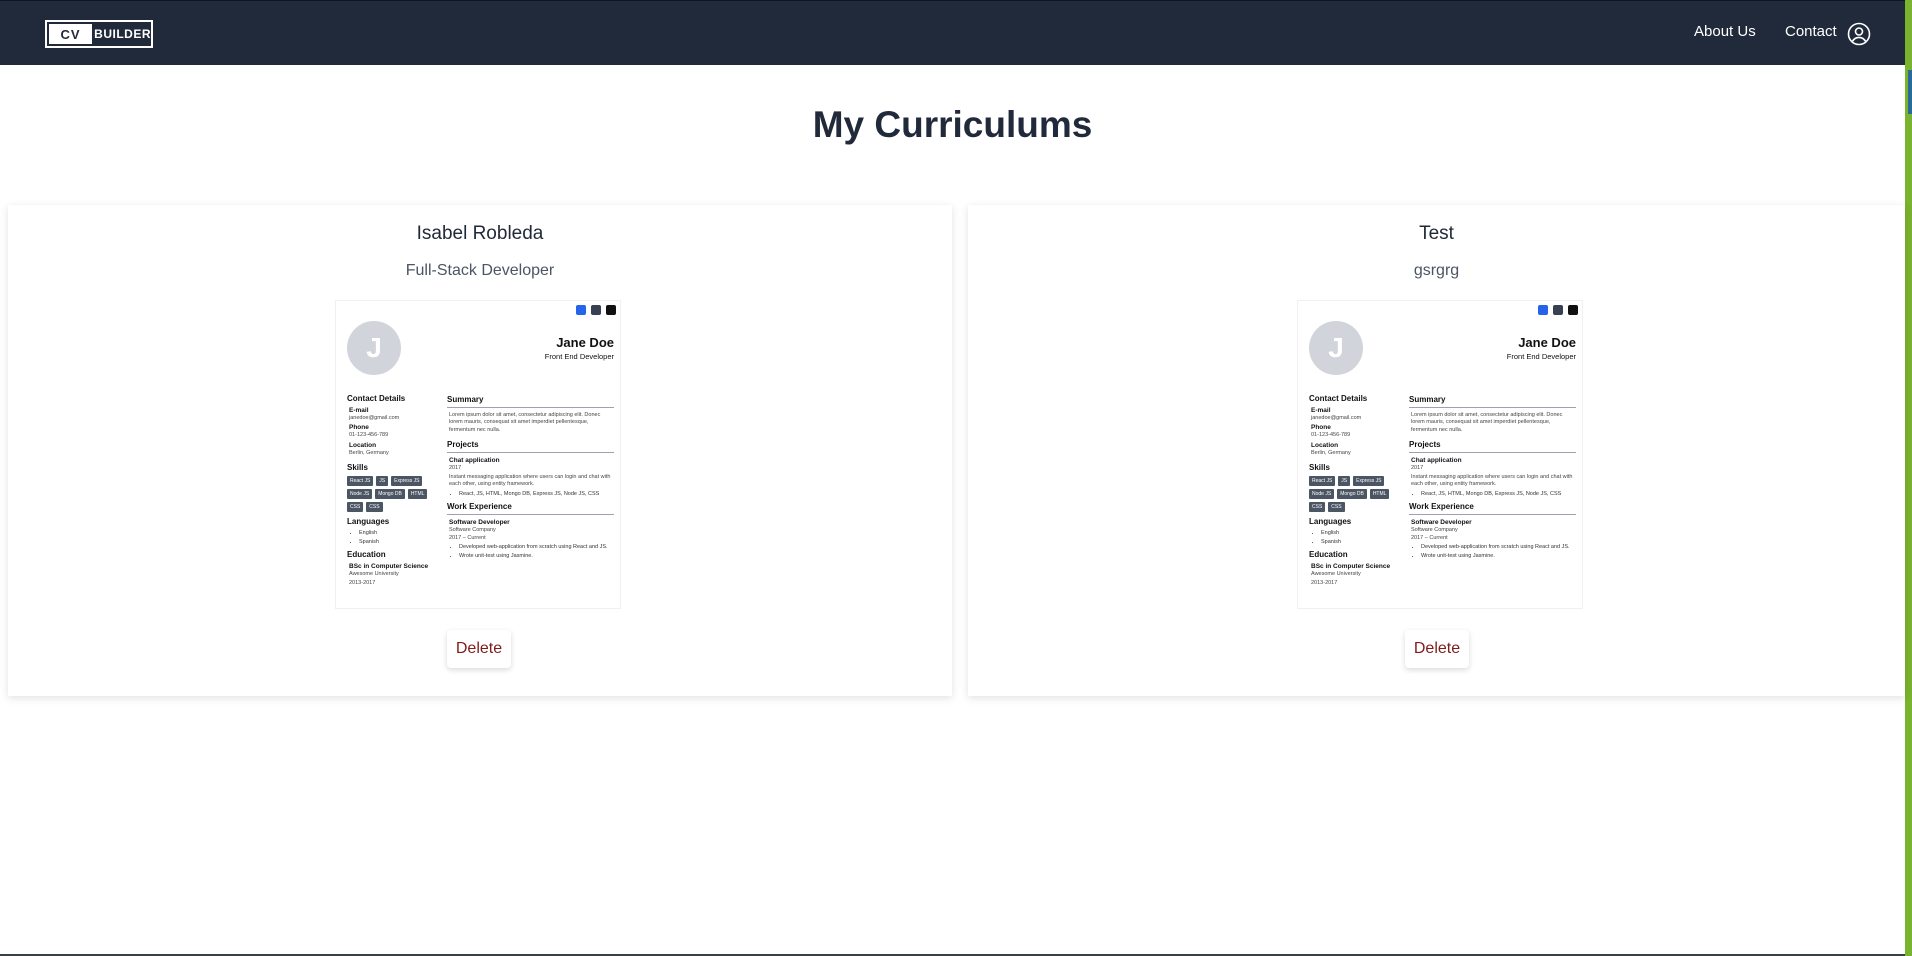 This screenshot has width=1912, height=956. I want to click on scrollbar, so click(1908, 478).